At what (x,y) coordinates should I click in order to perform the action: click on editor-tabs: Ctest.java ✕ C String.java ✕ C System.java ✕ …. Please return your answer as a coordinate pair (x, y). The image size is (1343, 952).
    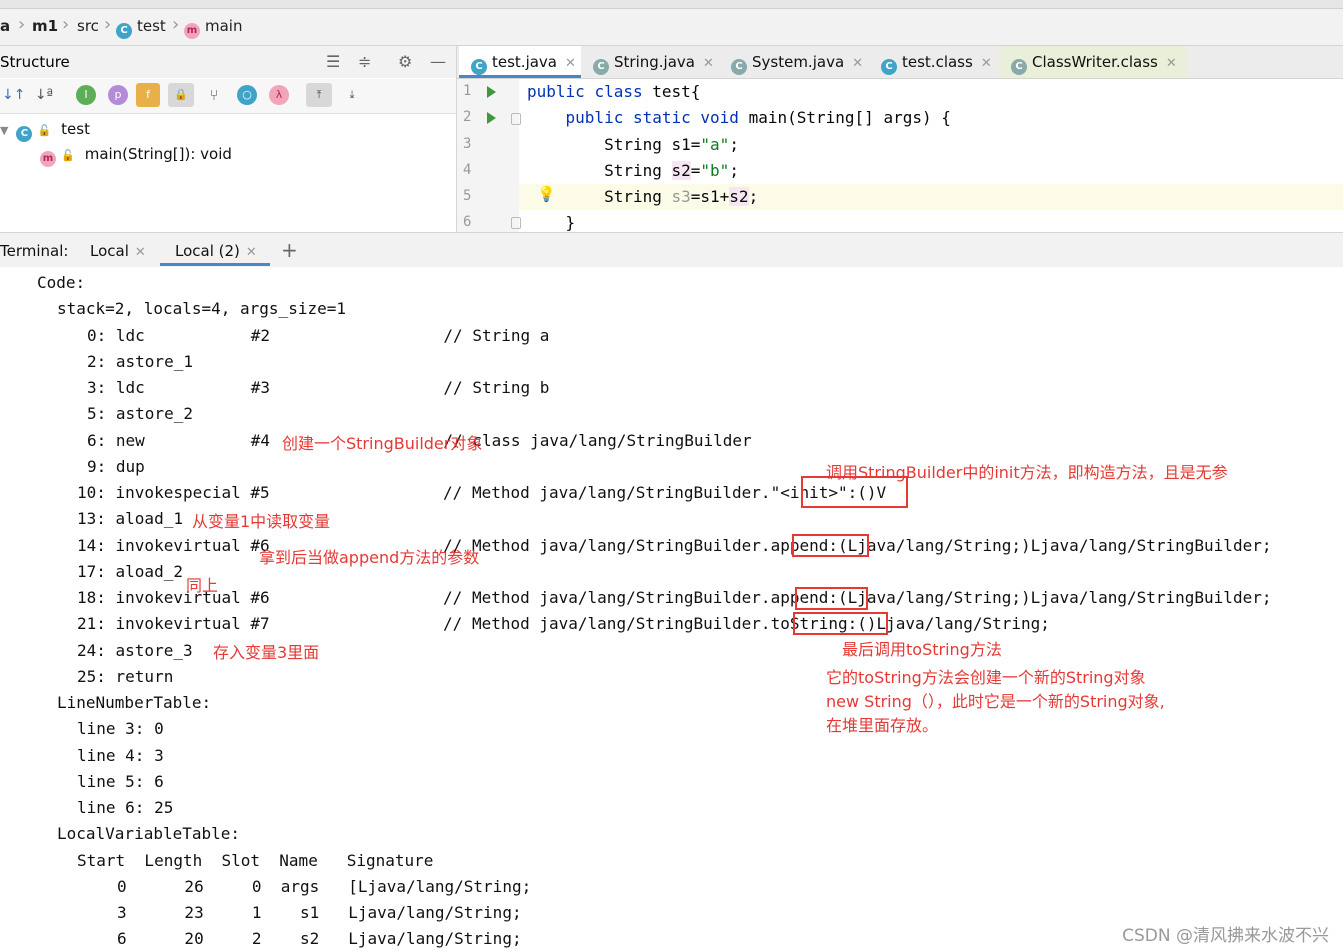
    Looking at the image, I should click on (900, 62).